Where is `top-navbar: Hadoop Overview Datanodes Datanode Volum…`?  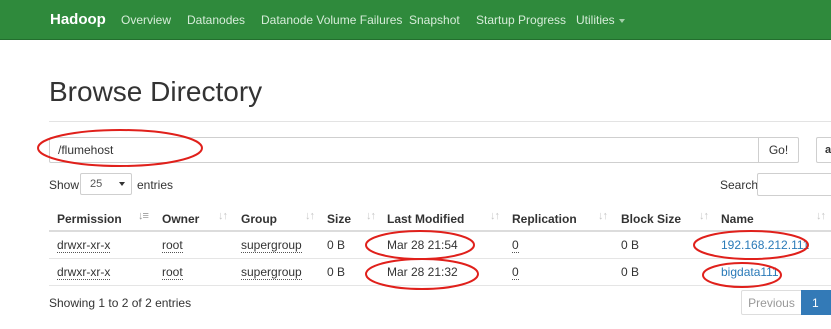 top-navbar: Hadoop Overview Datanodes Datanode Volum… is located at coordinates (415, 20).